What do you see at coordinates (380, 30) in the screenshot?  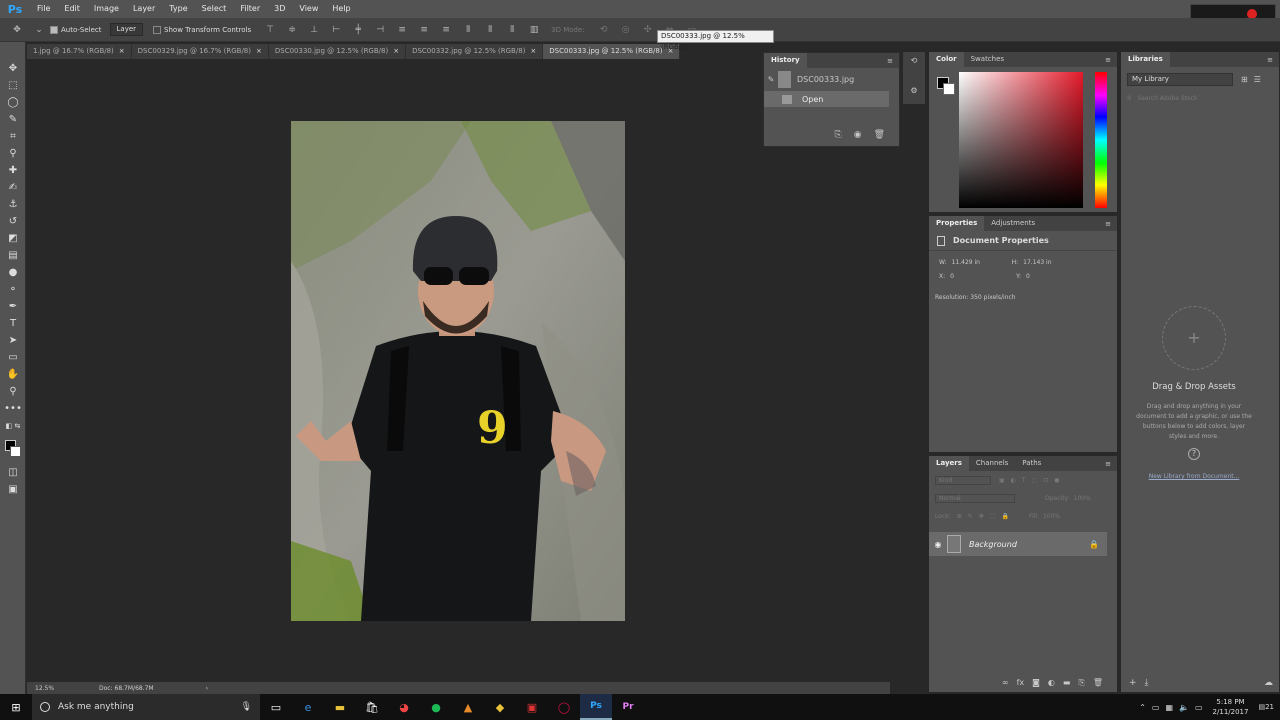 I see `align-right-icon: ⊣` at bounding box center [380, 30].